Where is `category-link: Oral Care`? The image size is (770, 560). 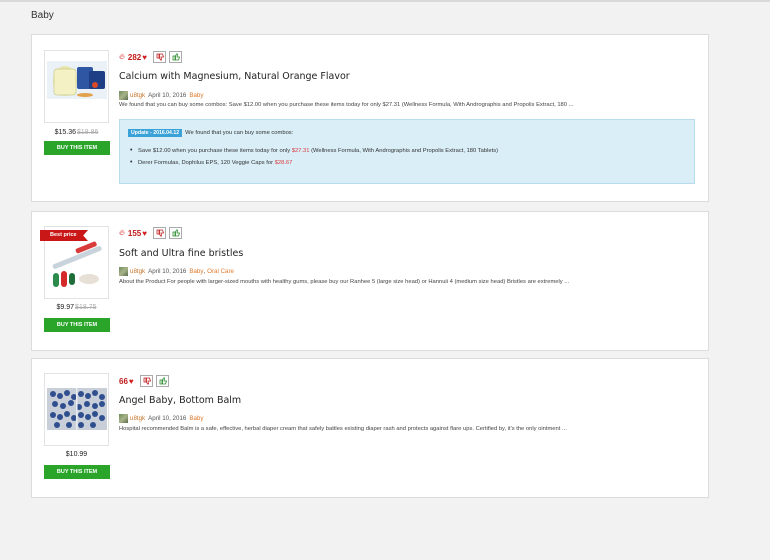 category-link: Oral Care is located at coordinates (220, 271).